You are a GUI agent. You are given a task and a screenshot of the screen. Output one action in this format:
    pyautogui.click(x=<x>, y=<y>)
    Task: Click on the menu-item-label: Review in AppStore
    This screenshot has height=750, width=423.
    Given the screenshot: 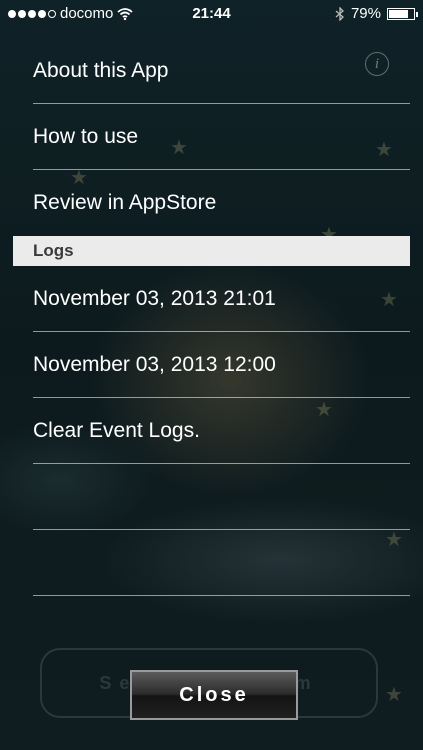 What is the action you would take?
    pyautogui.click(x=125, y=202)
    